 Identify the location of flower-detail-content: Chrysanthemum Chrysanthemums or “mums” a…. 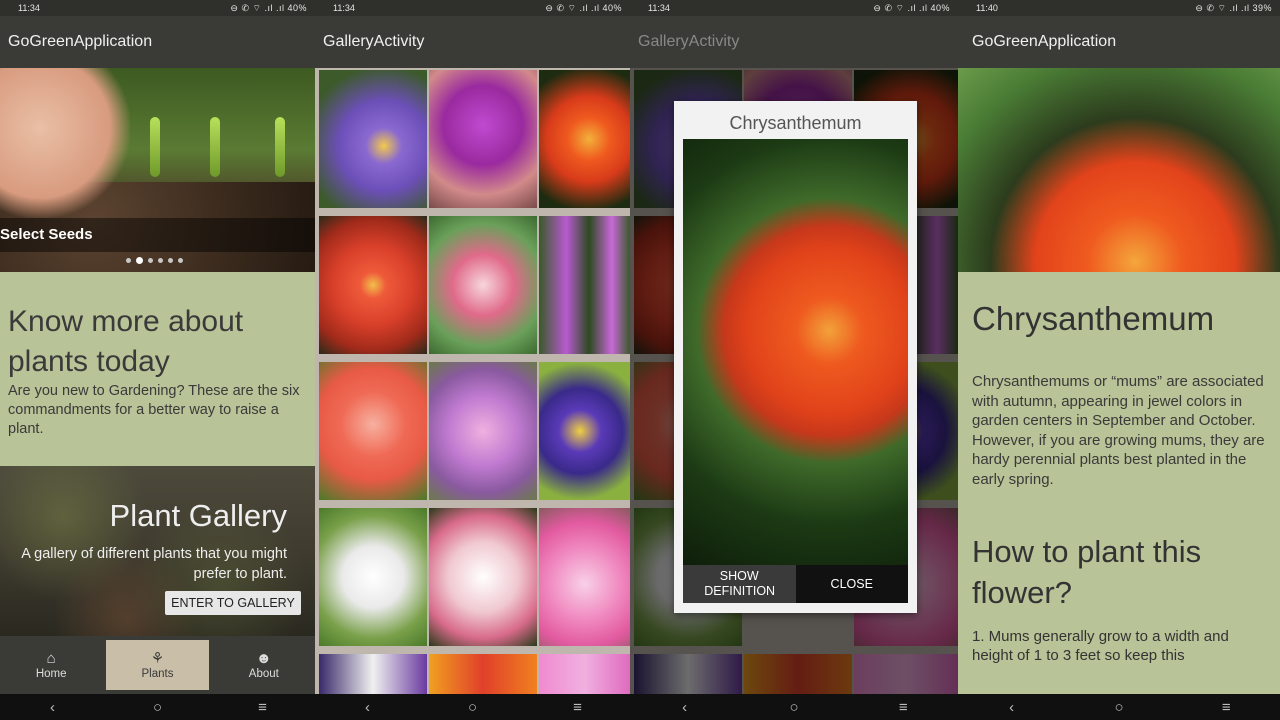
(1119, 483).